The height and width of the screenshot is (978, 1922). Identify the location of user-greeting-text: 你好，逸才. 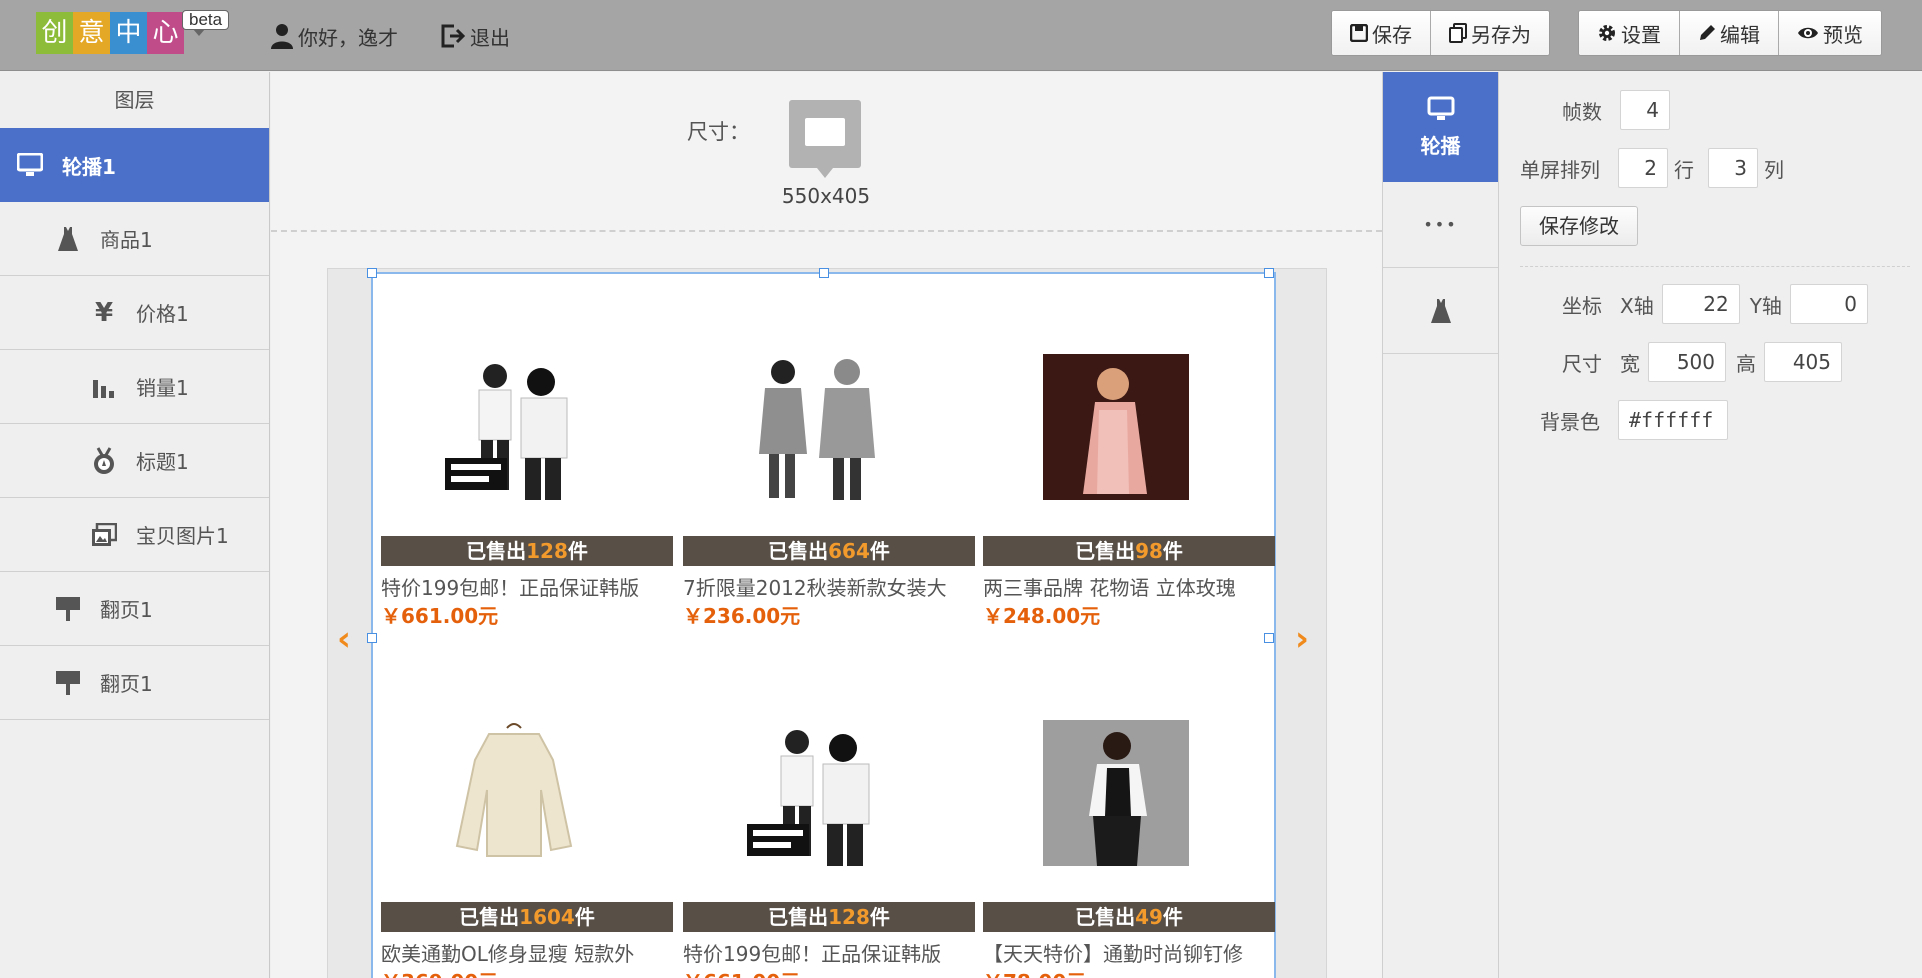
(348, 37).